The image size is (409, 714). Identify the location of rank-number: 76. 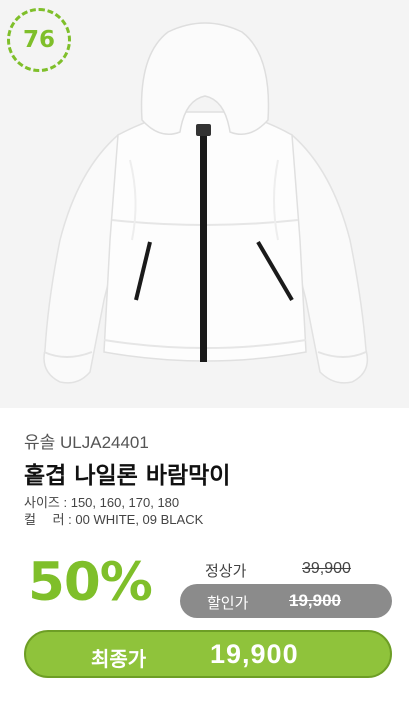
(38, 40).